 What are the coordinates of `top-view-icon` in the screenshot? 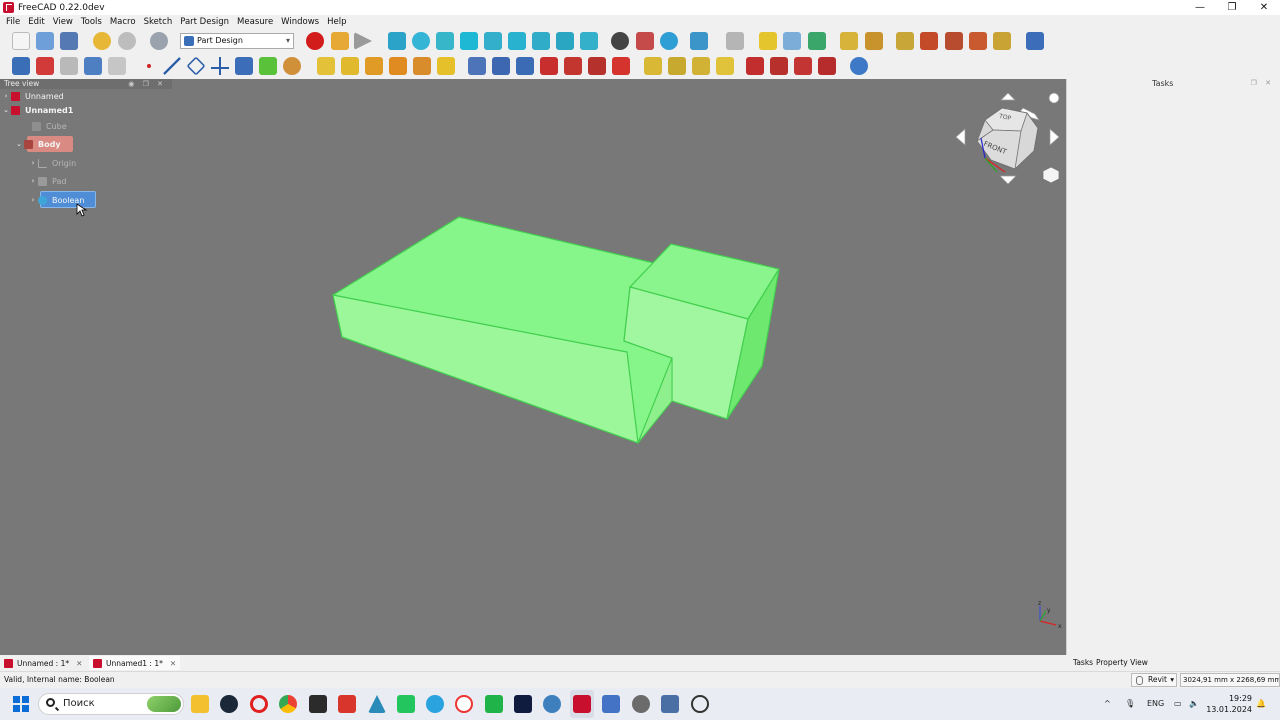 It's located at (493, 41).